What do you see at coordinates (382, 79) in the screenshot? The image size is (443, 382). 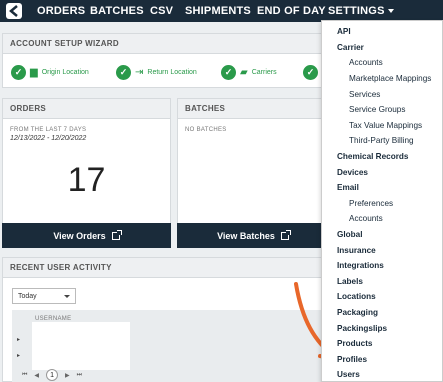 I see `settings-menu-item-marketplace-mappings: Marketplace Mappings` at bounding box center [382, 79].